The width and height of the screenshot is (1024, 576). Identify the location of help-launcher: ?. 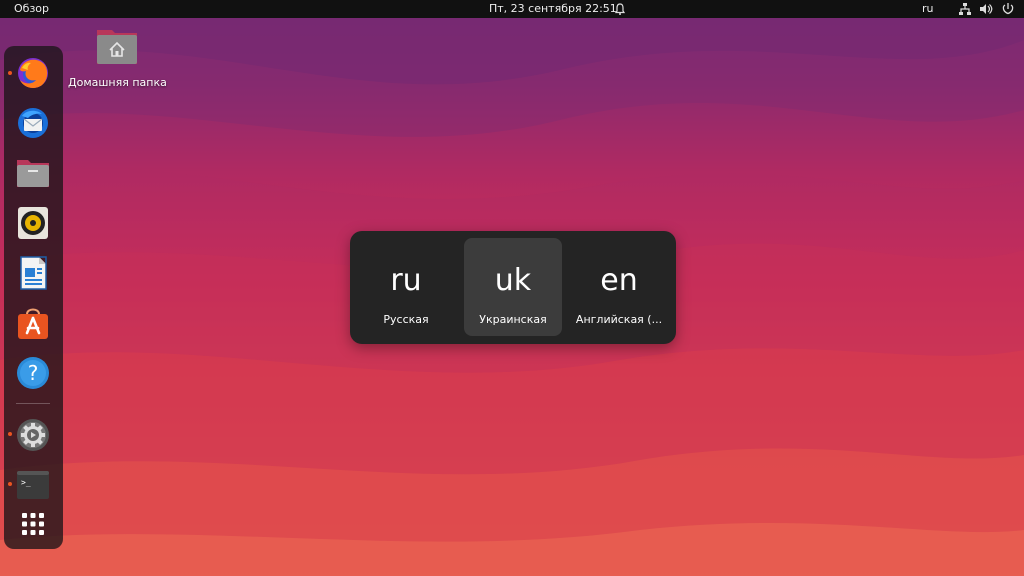
(33, 373).